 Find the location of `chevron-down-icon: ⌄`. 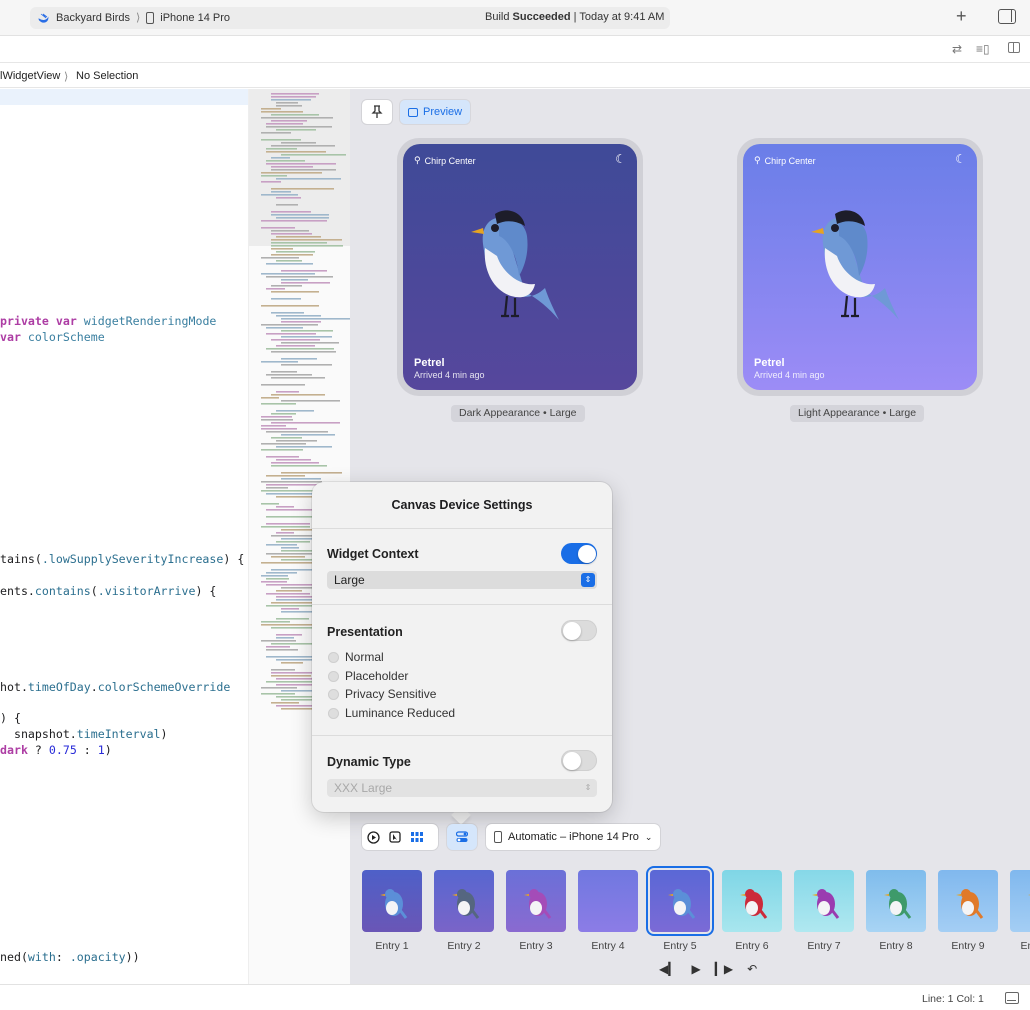

chevron-down-icon: ⌄ is located at coordinates (648, 836).